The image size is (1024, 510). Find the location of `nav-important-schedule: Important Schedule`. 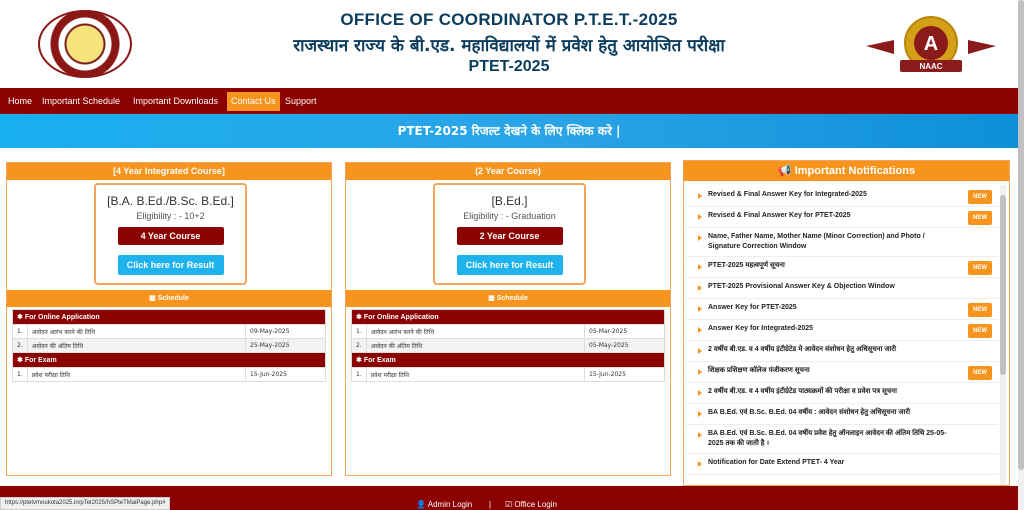

nav-important-schedule: Important Schedule is located at coordinates (81, 101).